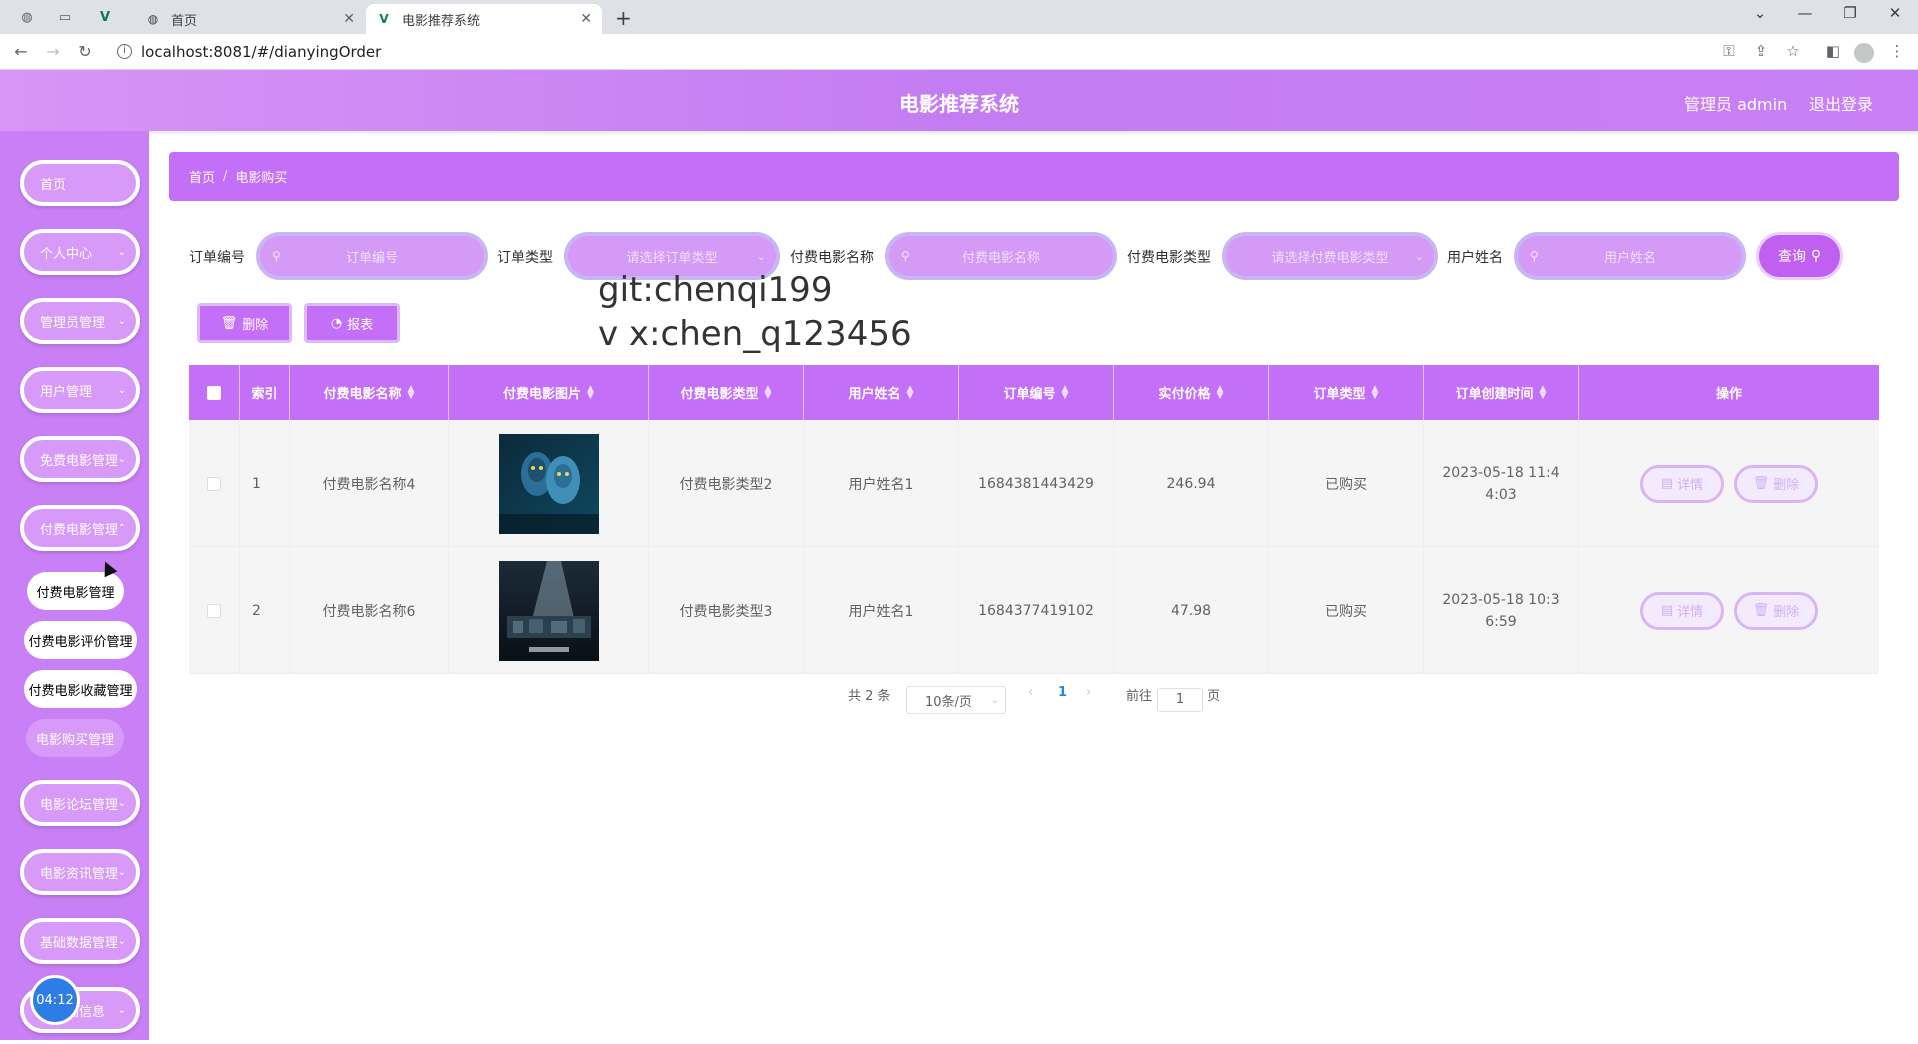 The image size is (1918, 1044). Describe the element at coordinates (623, 18) in the screenshot. I see `new-tab-button: +` at that location.